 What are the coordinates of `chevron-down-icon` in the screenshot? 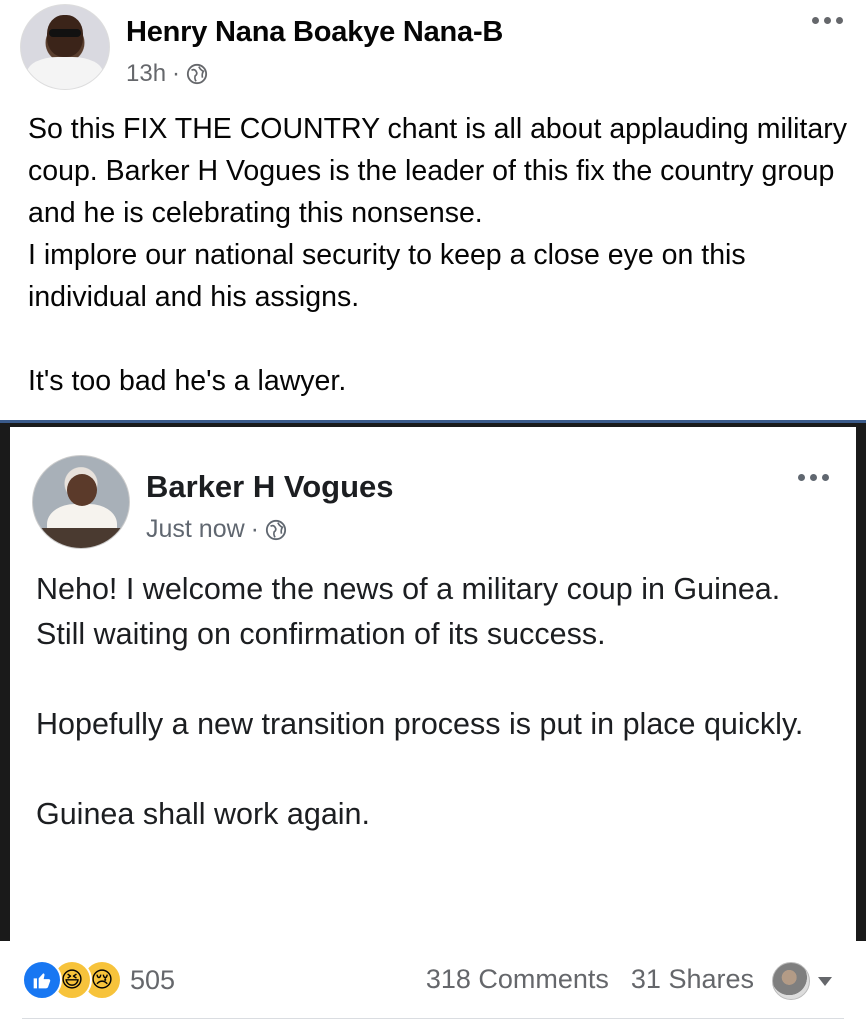 It's located at (825, 981).